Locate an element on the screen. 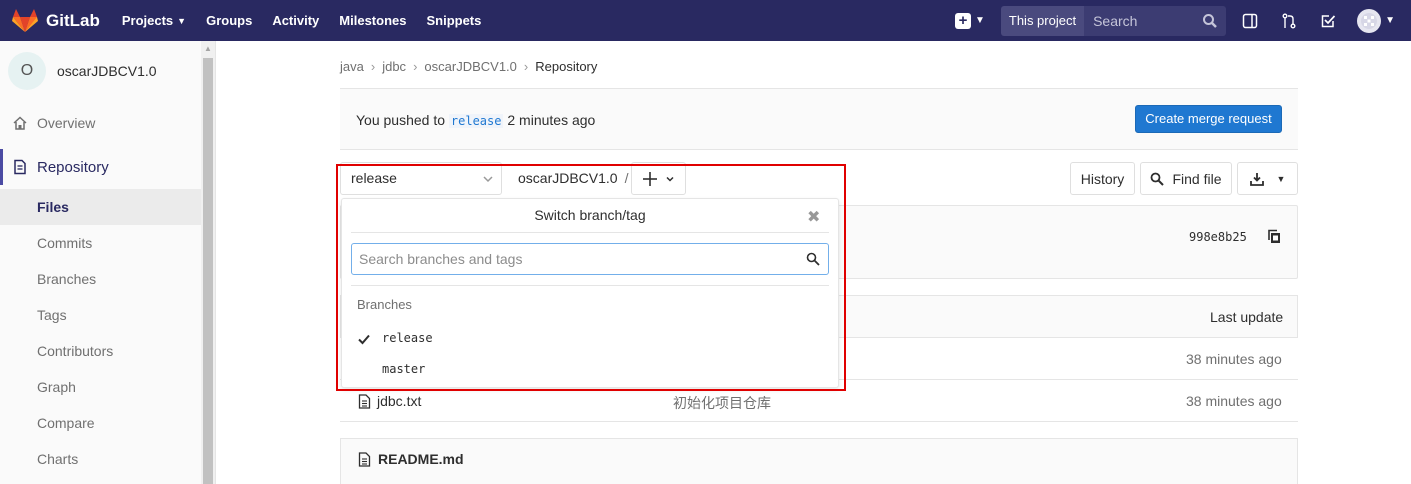 This screenshot has width=1411, height=484. sidebar-subitem-contributors: Contributors is located at coordinates (100, 351).